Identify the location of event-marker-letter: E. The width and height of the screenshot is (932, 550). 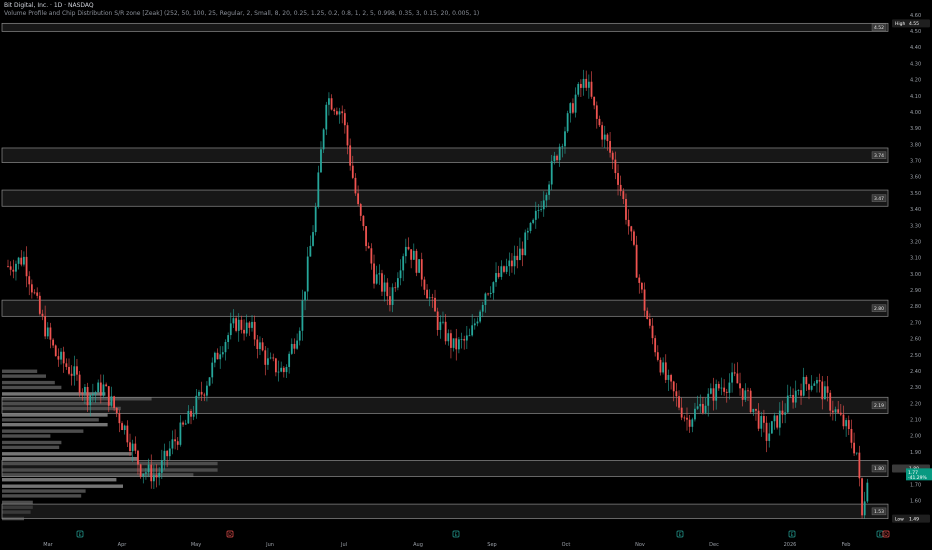
(792, 535).